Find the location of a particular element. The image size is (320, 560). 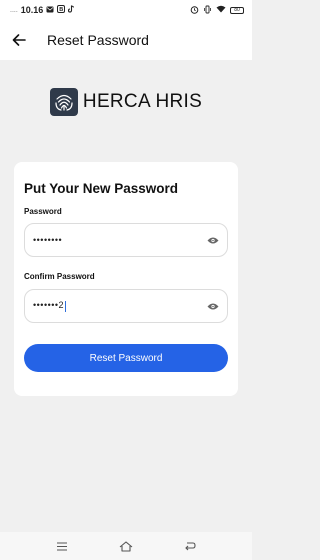

back-button is located at coordinates (19, 40).